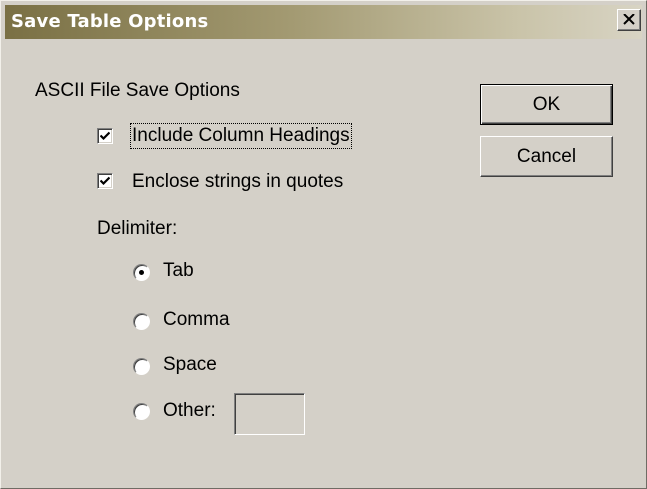 This screenshot has height=489, width=647. I want to click on delimiter-label: Delimiter:, so click(137, 228).